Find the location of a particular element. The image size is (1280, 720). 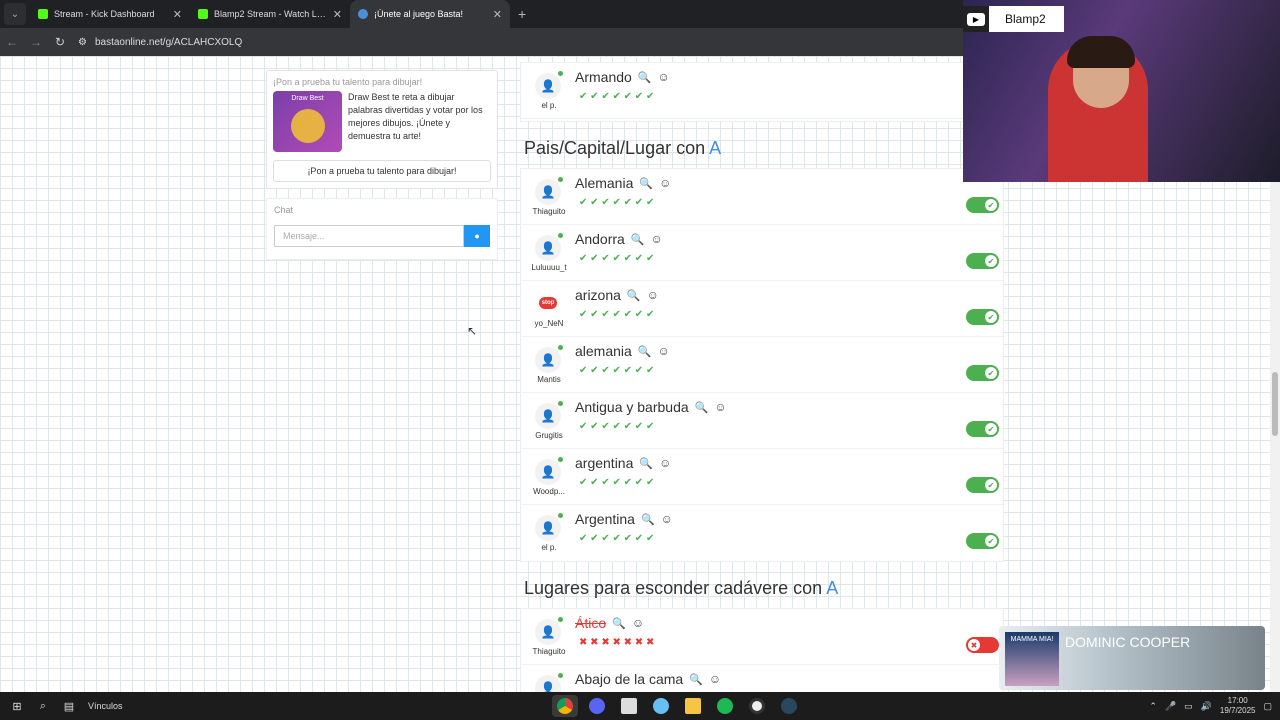

answer-user: Mantis is located at coordinates (549, 379).